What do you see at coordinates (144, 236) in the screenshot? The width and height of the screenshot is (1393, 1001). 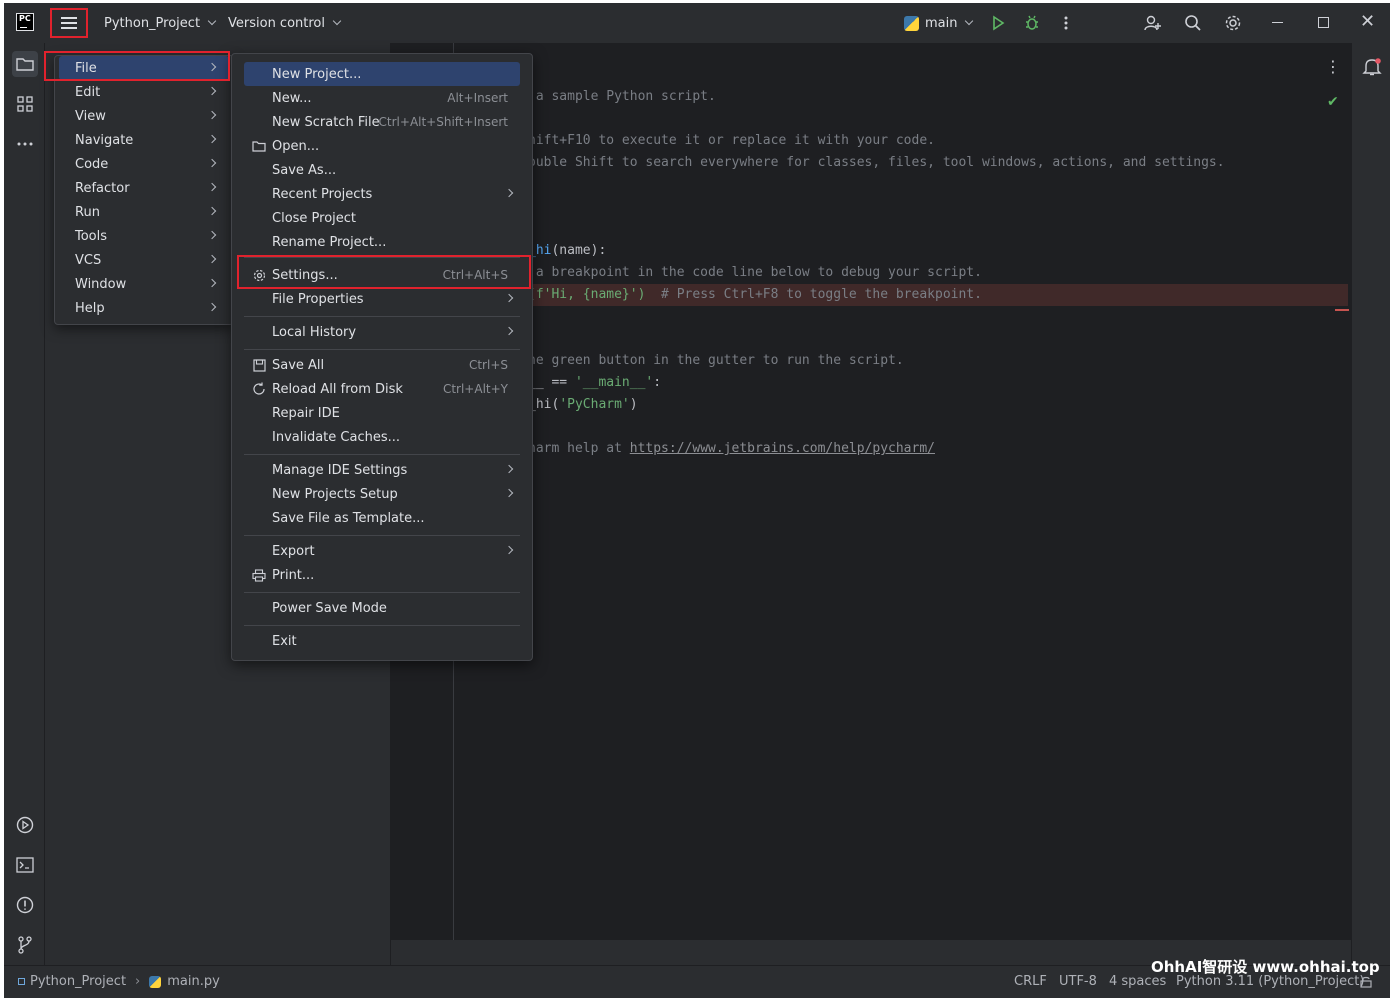 I see `menu-item-tools: Tools` at bounding box center [144, 236].